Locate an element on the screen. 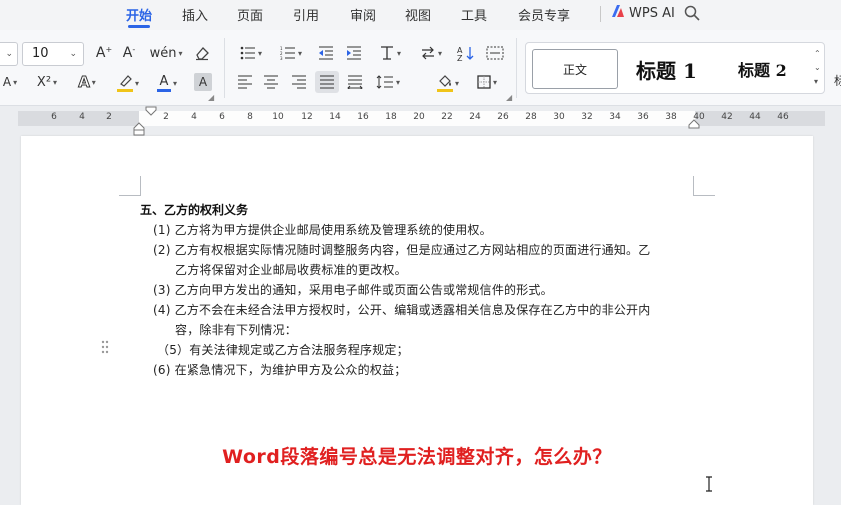 Image resolution: width=841 pixels, height=505 pixels. sort-icon: AZ is located at coordinates (465, 53).